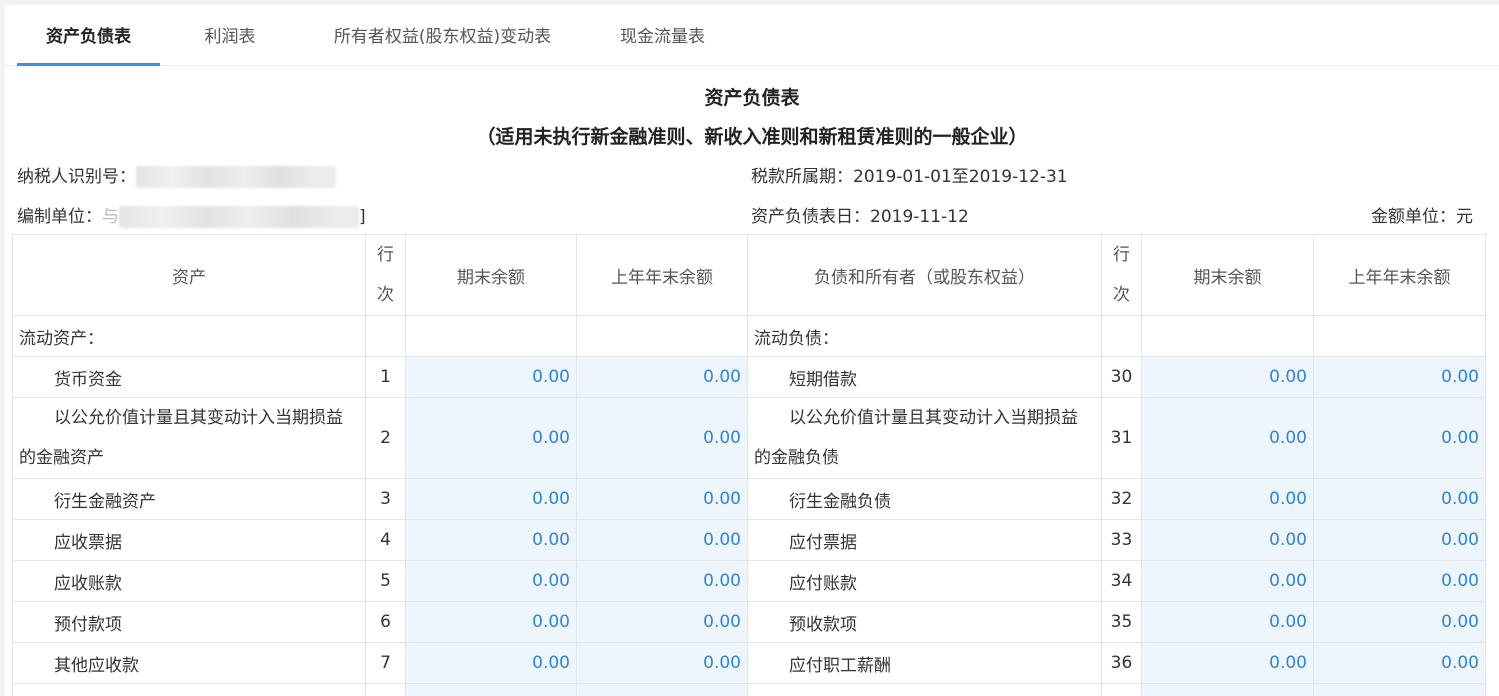 Image resolution: width=1499 pixels, height=696 pixels. Describe the element at coordinates (385, 377) in the screenshot. I see `asset-row-no: 1` at that location.